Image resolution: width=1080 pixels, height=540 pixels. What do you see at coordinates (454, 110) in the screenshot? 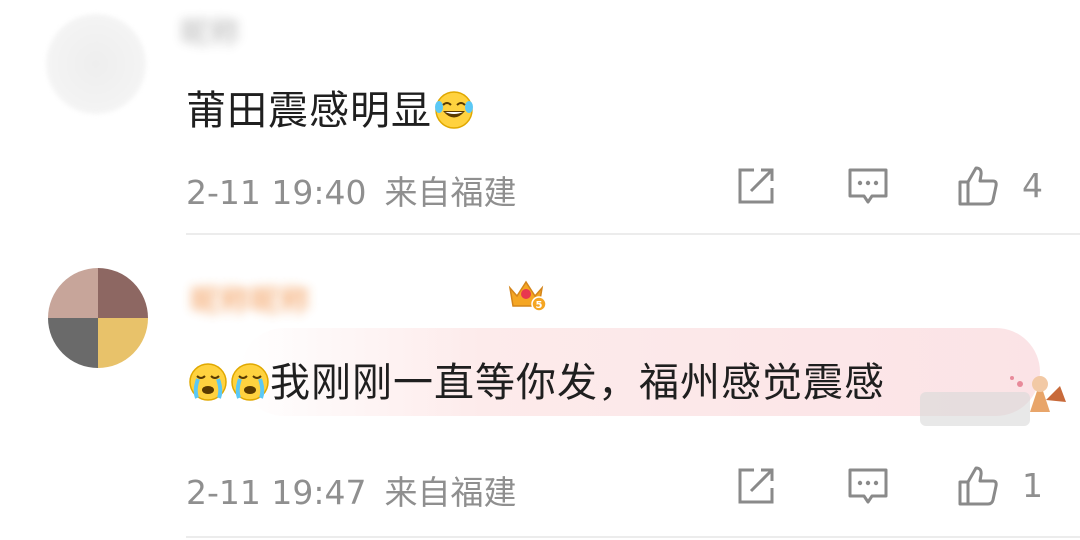
I see `laughing-tears-emoji-icon` at bounding box center [454, 110].